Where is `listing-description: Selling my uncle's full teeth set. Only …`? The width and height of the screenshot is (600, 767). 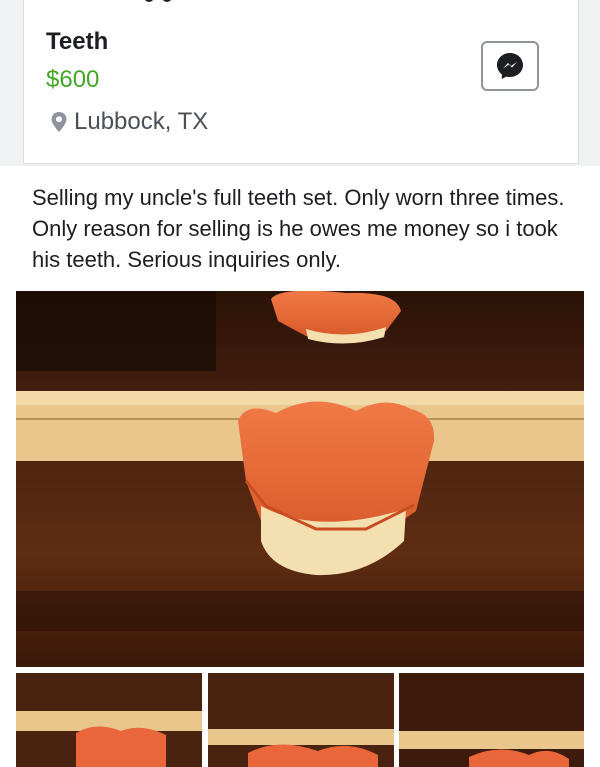 listing-description: Selling my uncle's full teeth set. Only … is located at coordinates (298, 228).